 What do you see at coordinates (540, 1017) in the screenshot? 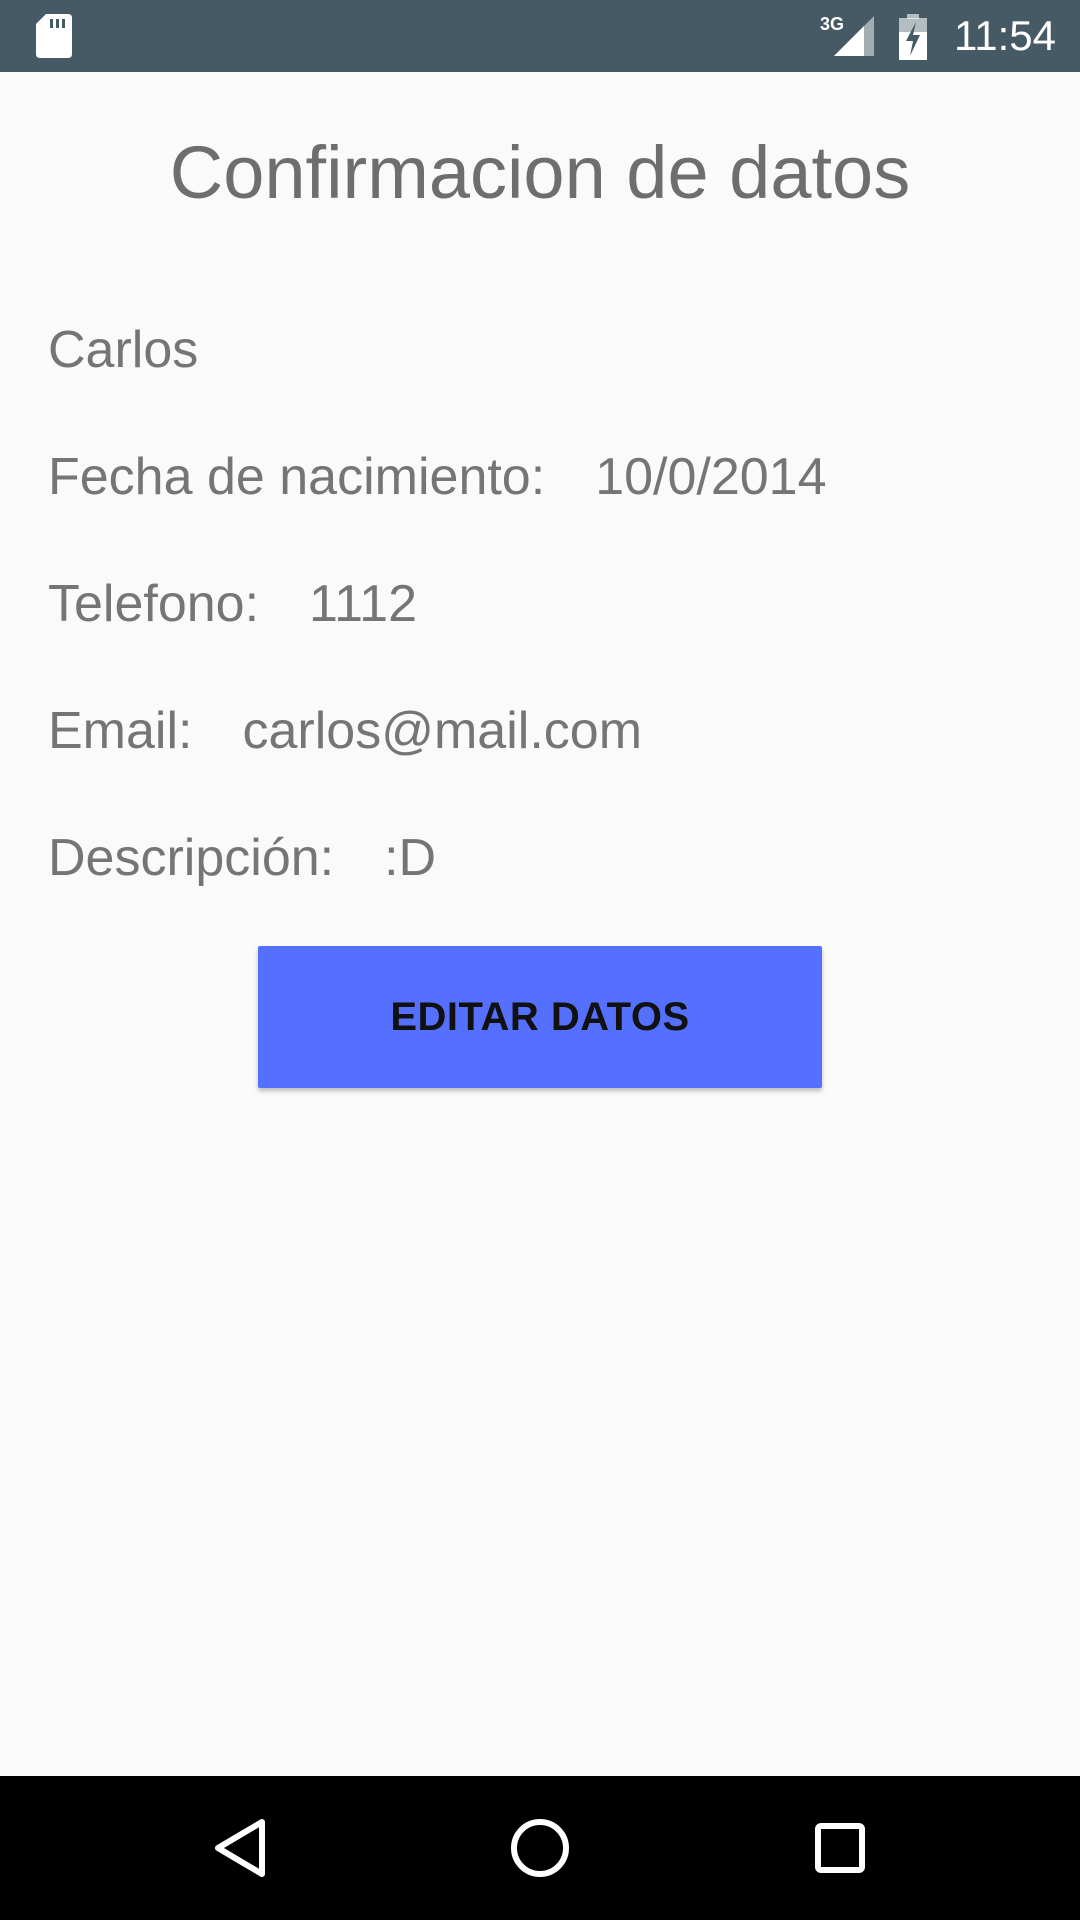
I see `edit-data-button: EDITAR DATOS` at bounding box center [540, 1017].